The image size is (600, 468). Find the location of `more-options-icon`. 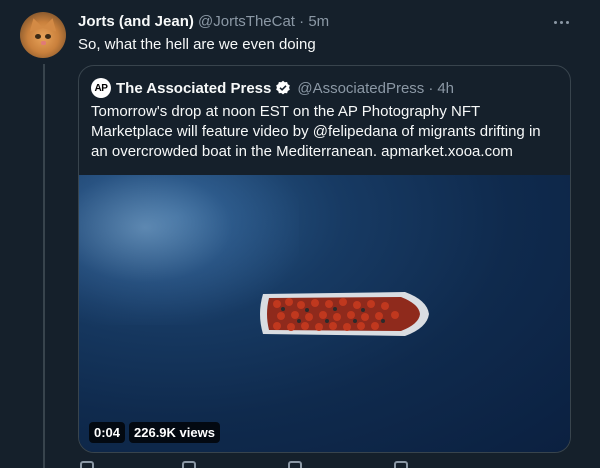

more-options-icon is located at coordinates (561, 22).